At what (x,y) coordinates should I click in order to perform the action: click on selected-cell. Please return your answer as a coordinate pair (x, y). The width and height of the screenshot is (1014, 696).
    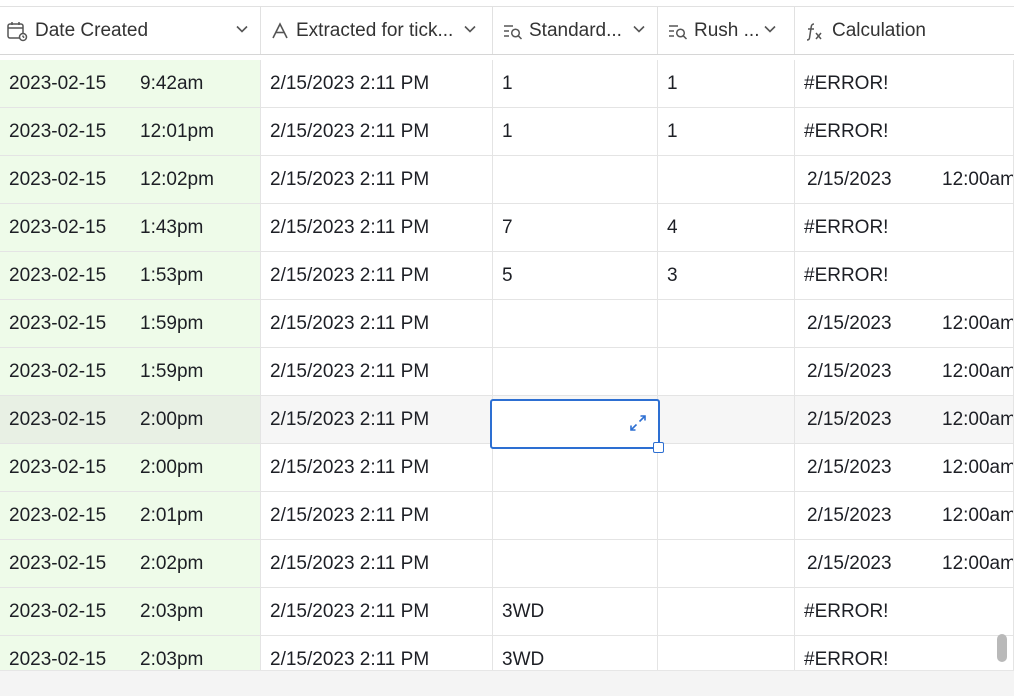
    Looking at the image, I should click on (577, 426).